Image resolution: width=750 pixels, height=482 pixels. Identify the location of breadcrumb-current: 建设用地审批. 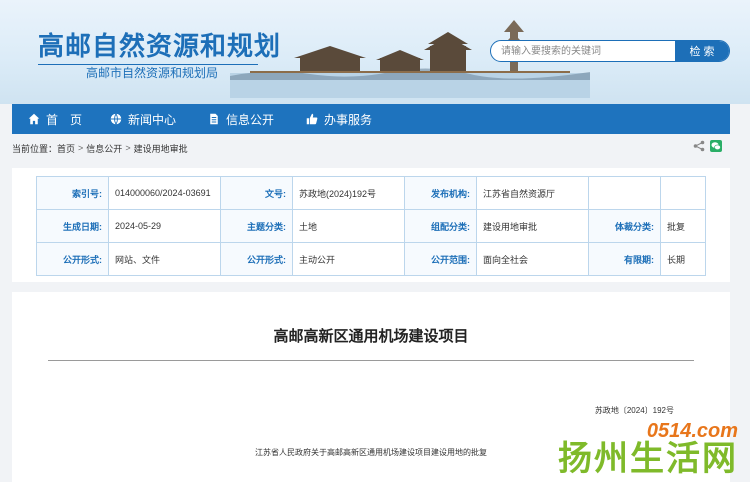
(161, 148).